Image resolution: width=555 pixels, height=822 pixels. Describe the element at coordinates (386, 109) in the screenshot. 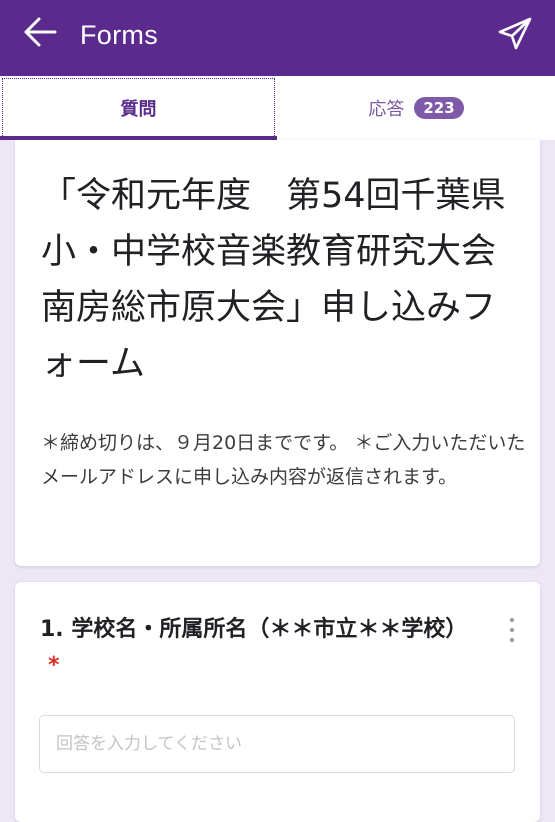

I see `tab-responses-label: 応答` at that location.